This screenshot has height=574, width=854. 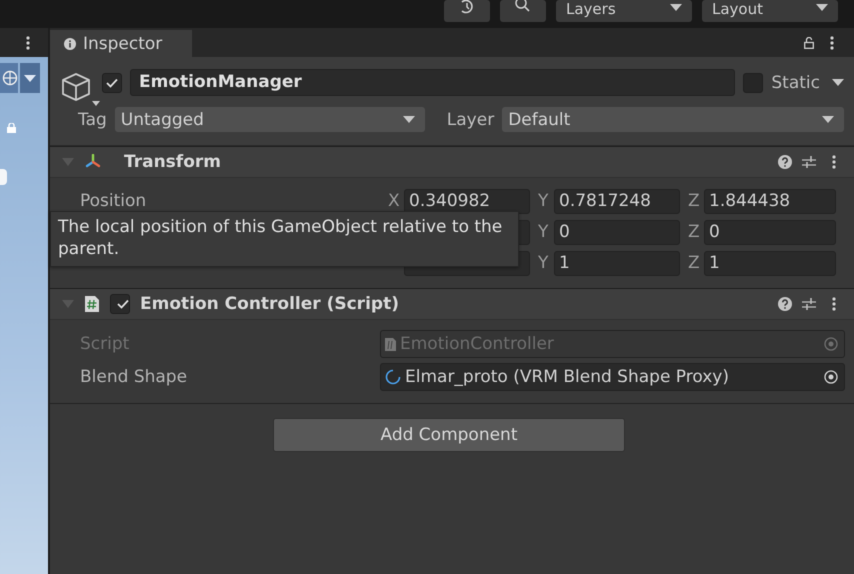 I want to click on property-label: Blend Shape, so click(x=134, y=377).